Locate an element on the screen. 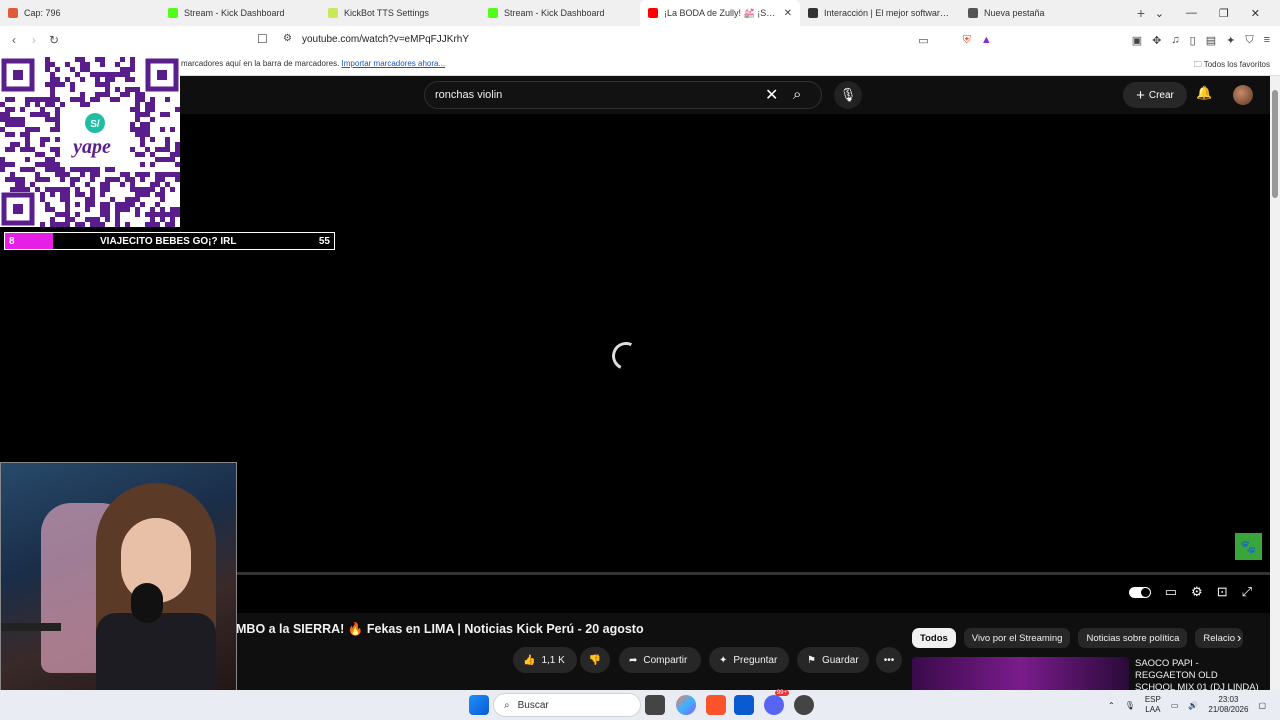  copilot-icon is located at coordinates (686, 705).